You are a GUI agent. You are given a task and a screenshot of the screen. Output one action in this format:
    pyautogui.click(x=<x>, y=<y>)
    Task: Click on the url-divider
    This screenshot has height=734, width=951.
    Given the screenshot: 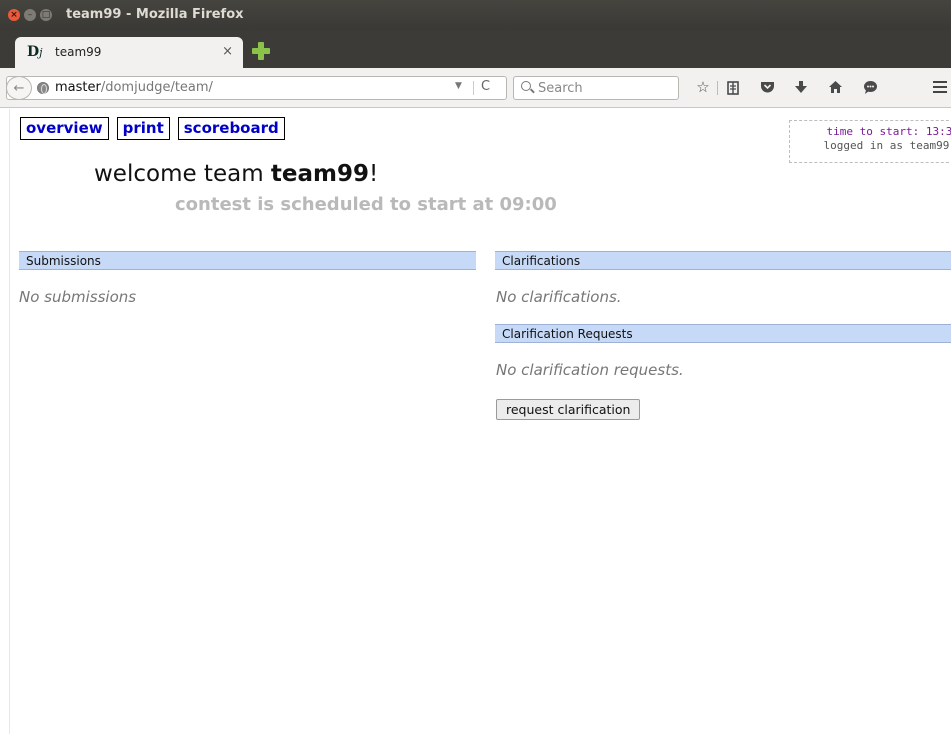 What is the action you would take?
    pyautogui.click(x=473, y=88)
    